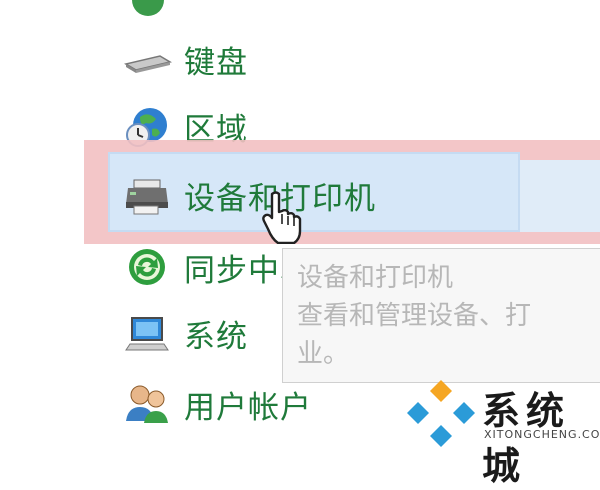 The height and width of the screenshot is (490, 600). What do you see at coordinates (147, 267) in the screenshot?
I see `sync-icon` at bounding box center [147, 267].